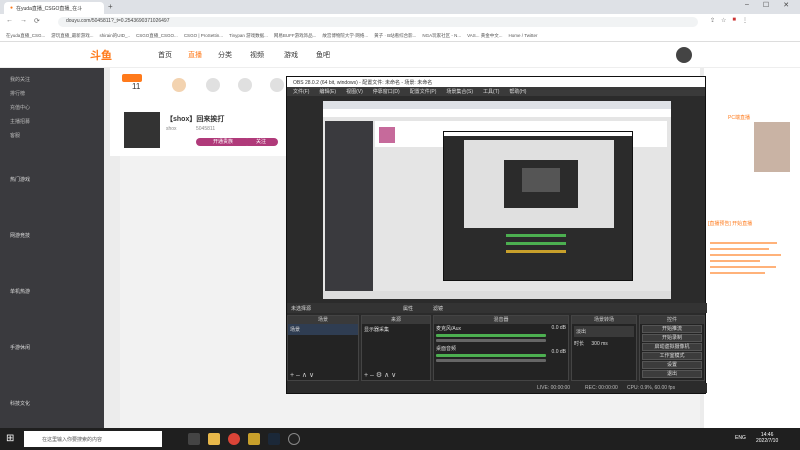 This screenshot has width=800, height=450. Describe the element at coordinates (604, 331) in the screenshot. I see `transition-select: 淡出` at that location.